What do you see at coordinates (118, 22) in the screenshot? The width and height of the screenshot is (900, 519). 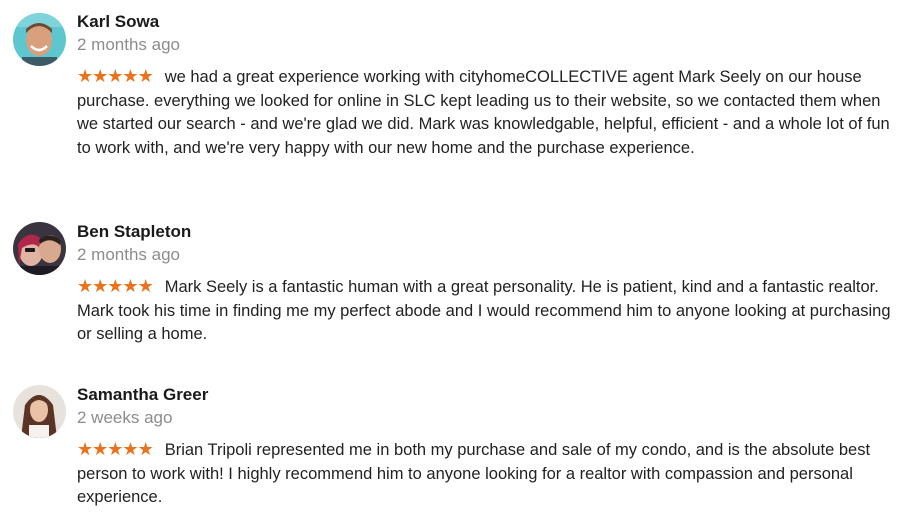 I see `review-author: Karl Sowa` at bounding box center [118, 22].